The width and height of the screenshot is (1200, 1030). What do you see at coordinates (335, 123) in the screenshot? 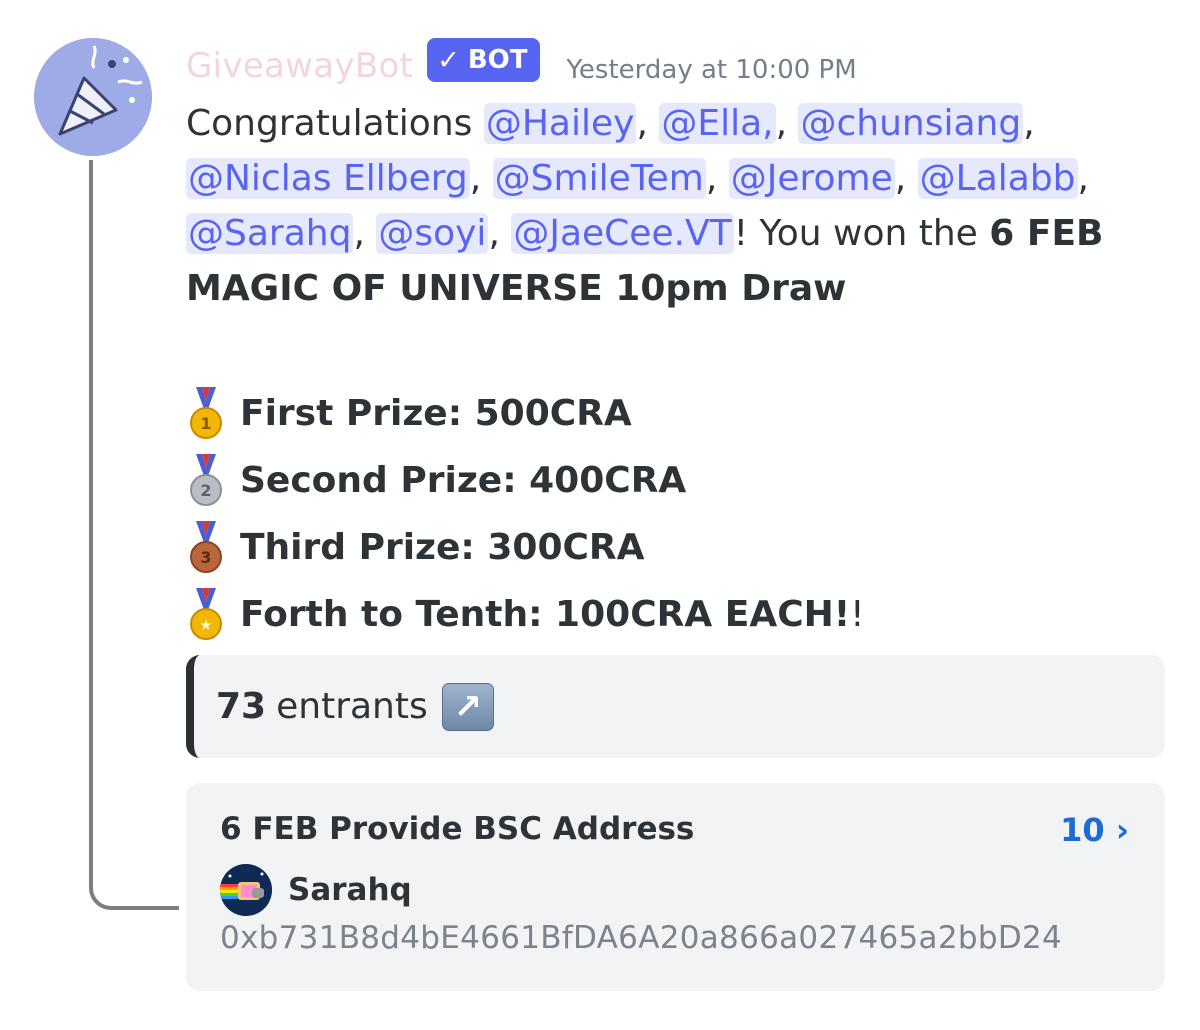
I see `congrats-text: Congratulations` at bounding box center [335, 123].